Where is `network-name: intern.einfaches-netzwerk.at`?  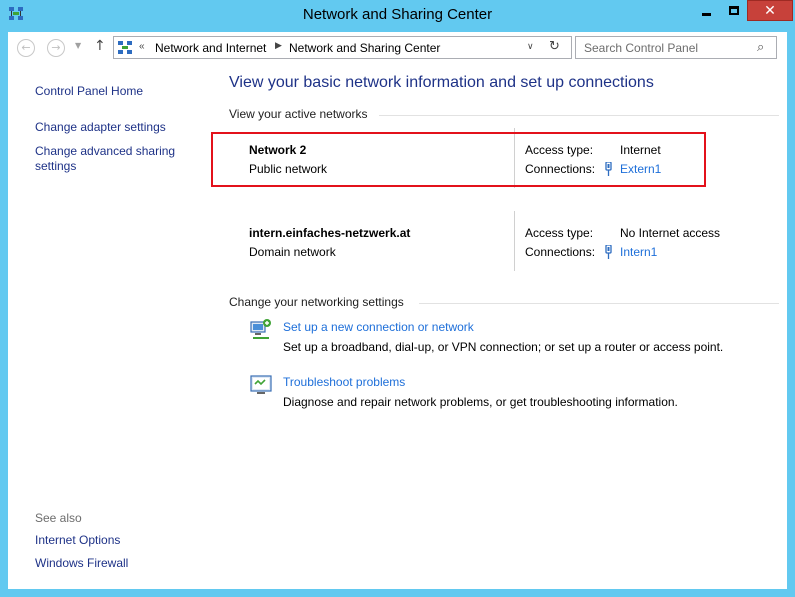 network-name: intern.einfaches-netzwerk.at is located at coordinates (330, 233).